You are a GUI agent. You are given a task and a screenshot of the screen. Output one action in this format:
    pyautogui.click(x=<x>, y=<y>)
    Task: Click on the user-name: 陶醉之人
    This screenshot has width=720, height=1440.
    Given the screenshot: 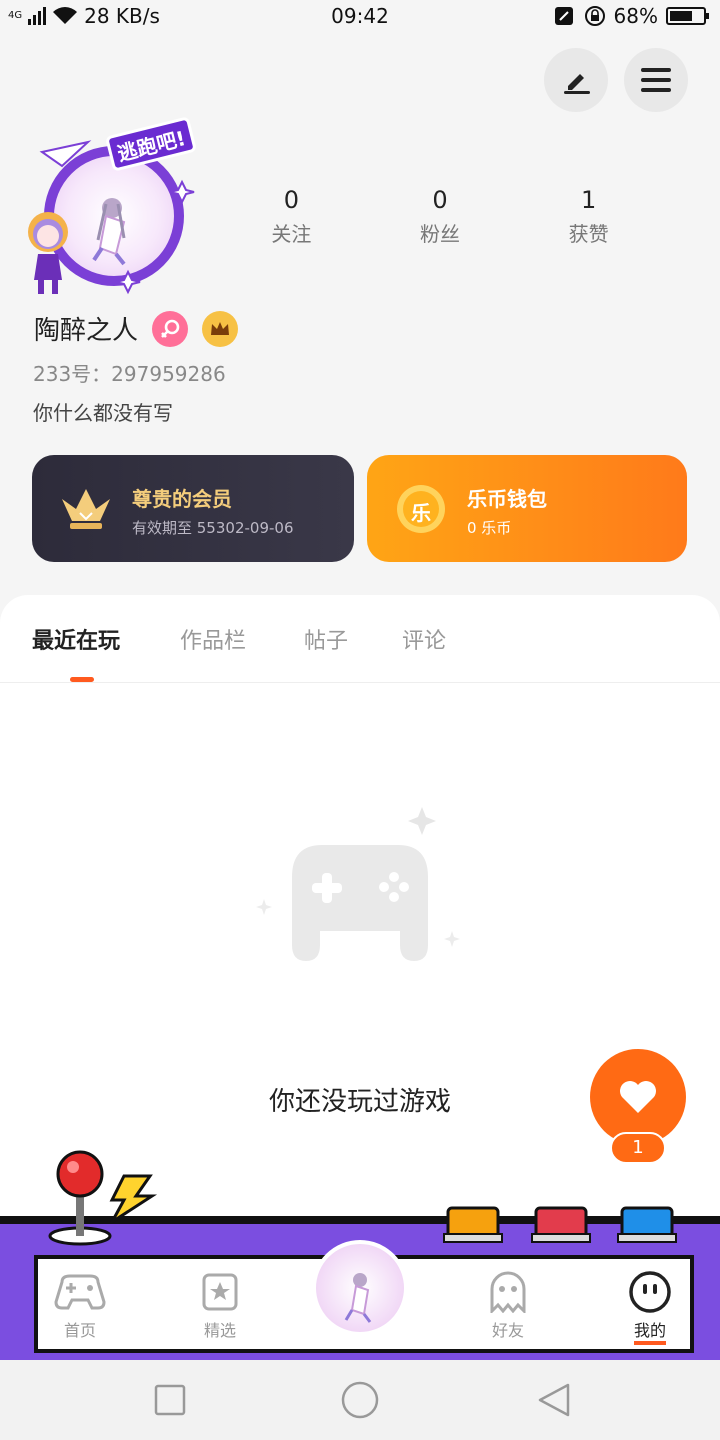 What is the action you would take?
    pyautogui.click(x=86, y=331)
    